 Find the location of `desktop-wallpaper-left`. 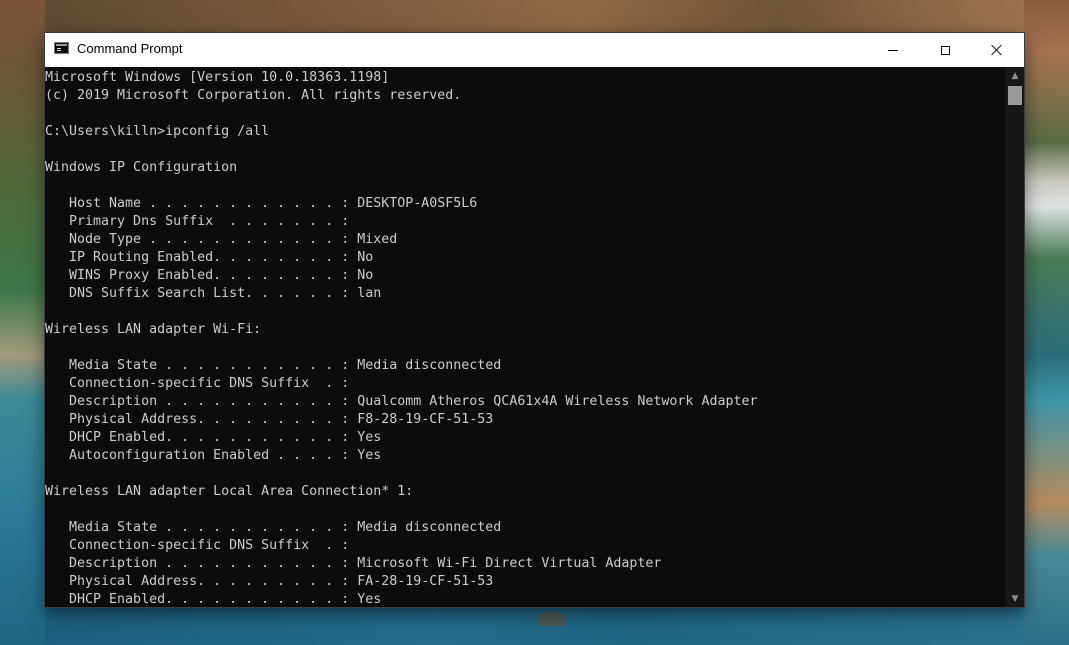

desktop-wallpaper-left is located at coordinates (22, 322).